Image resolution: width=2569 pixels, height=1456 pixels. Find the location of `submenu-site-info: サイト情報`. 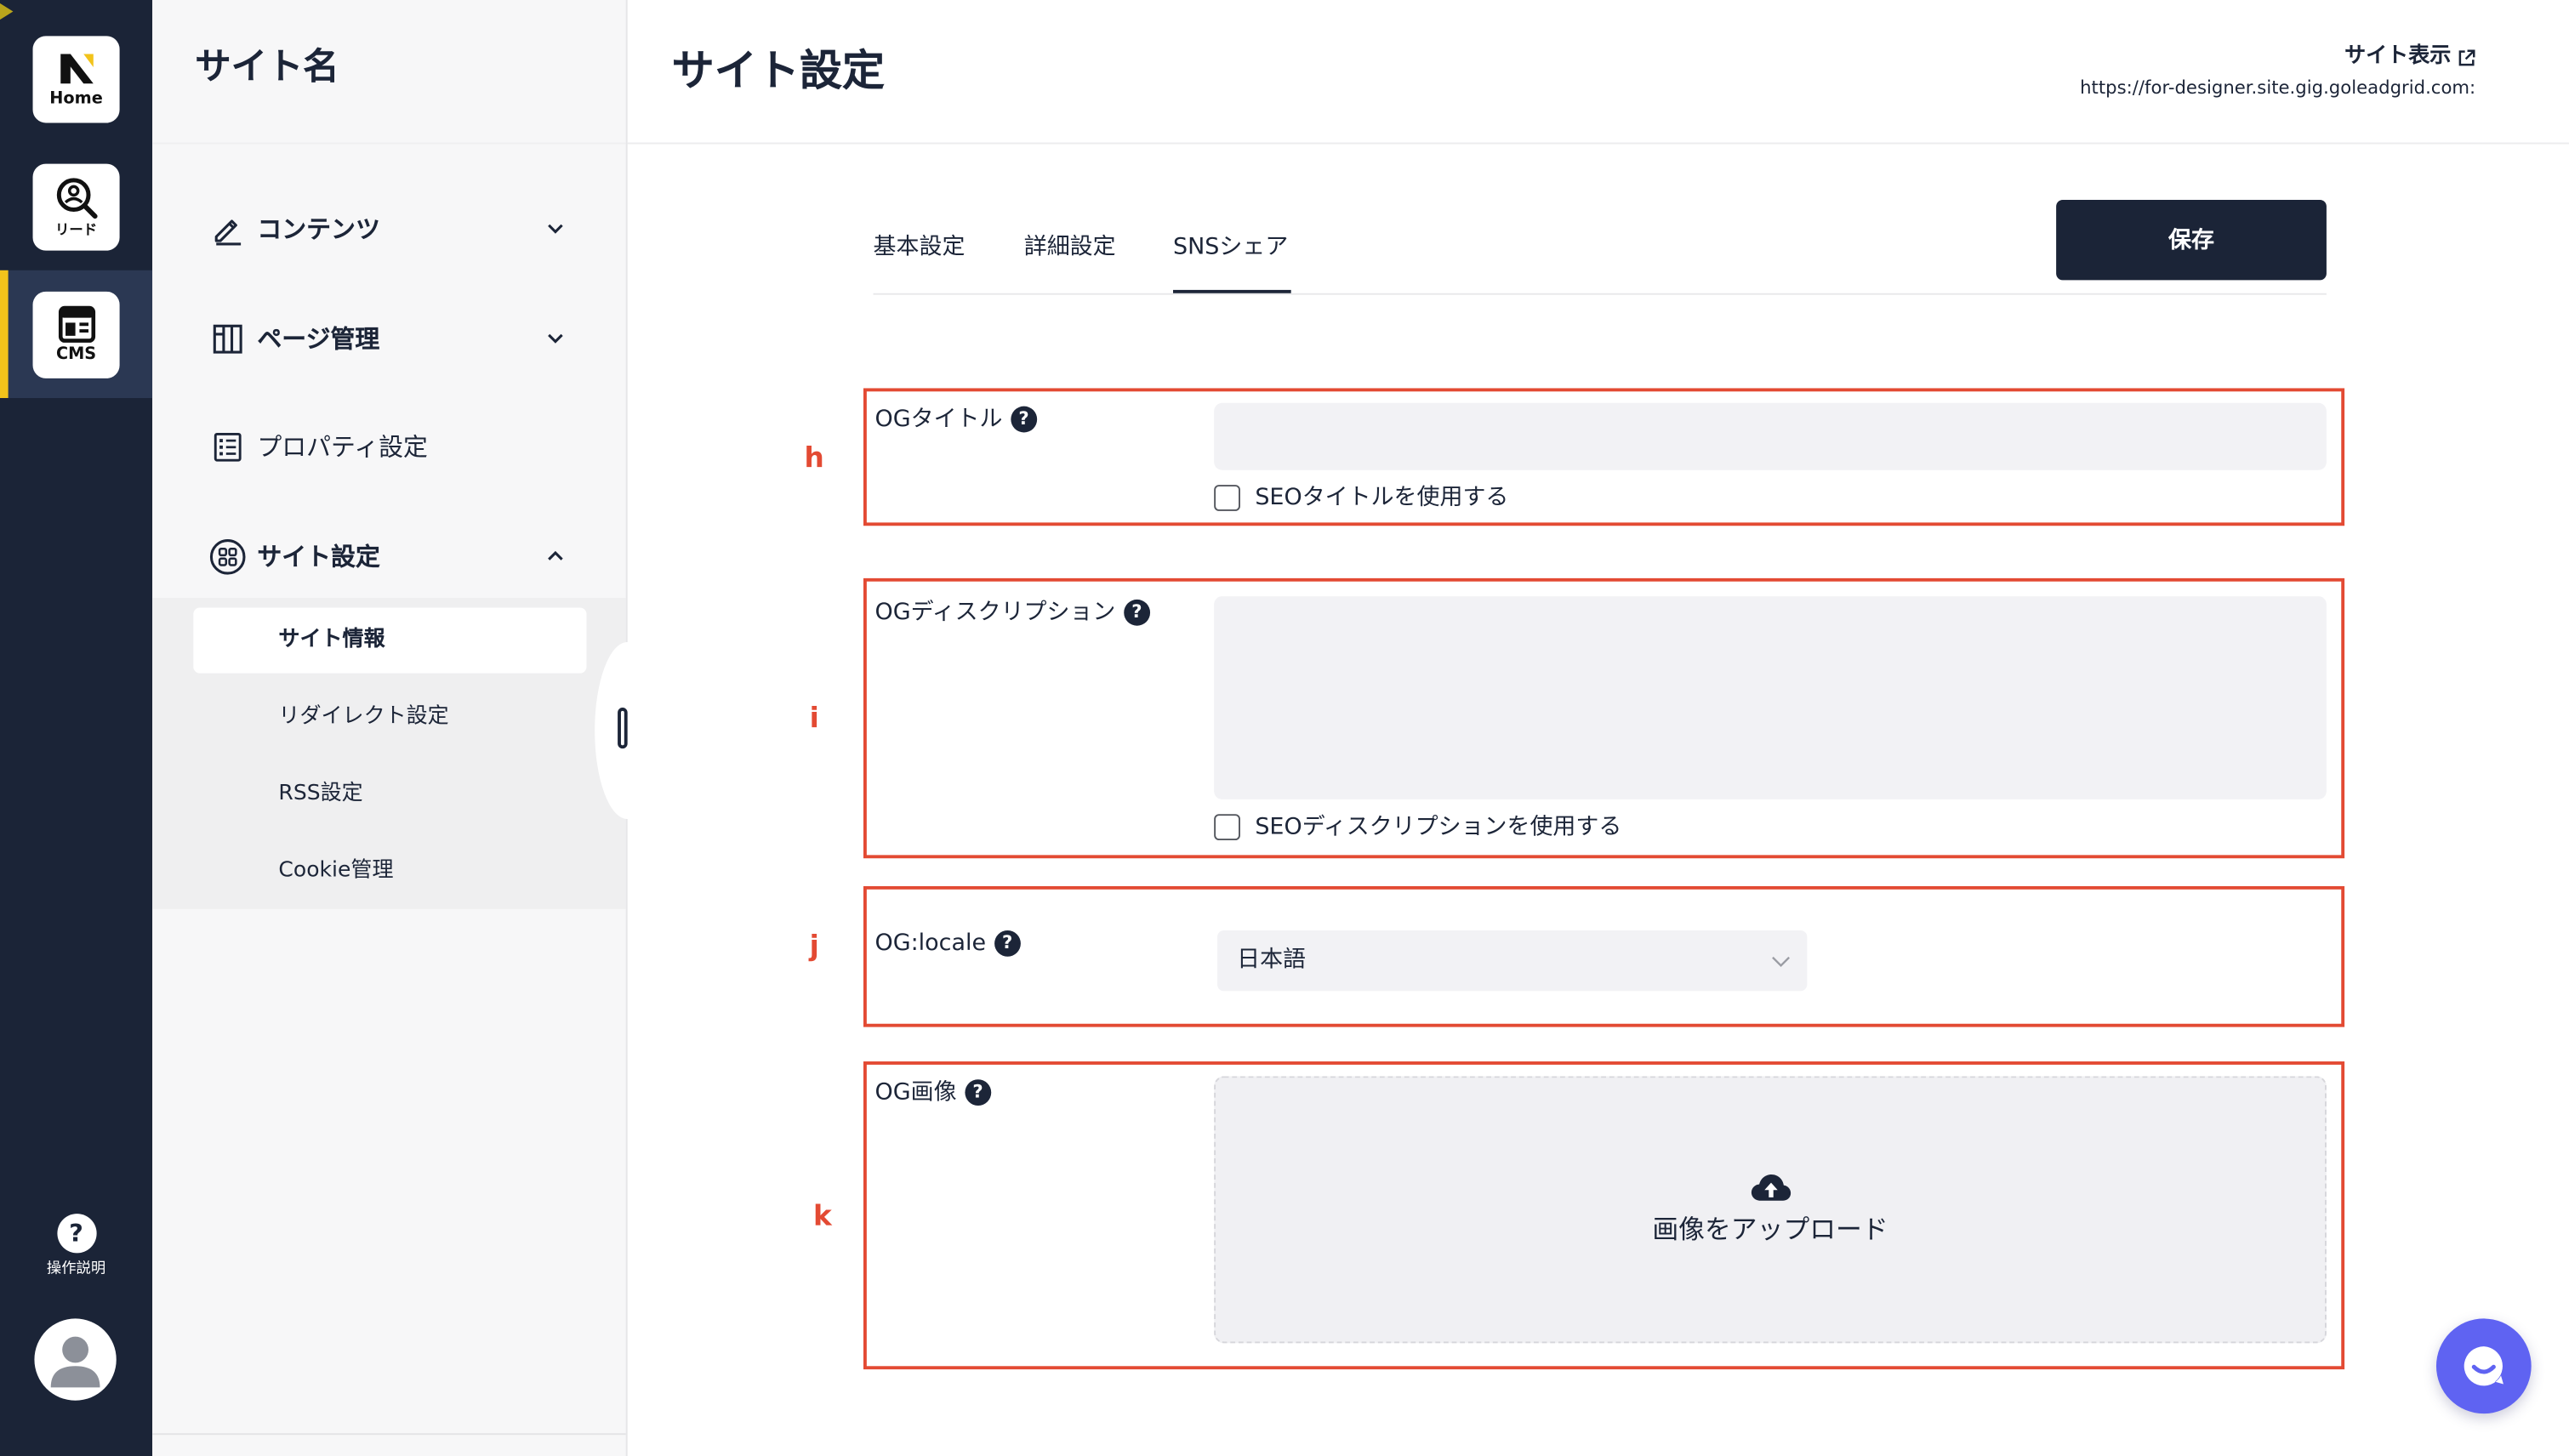

submenu-site-info: サイト情報 is located at coordinates (390, 640).